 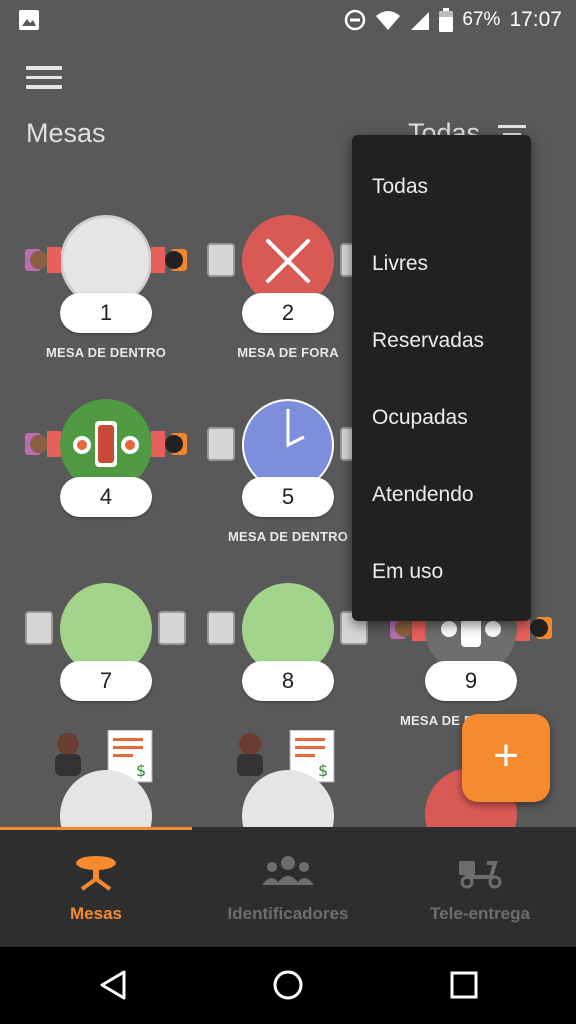 I want to click on nav-label: Identificadores, so click(x=288, y=913).